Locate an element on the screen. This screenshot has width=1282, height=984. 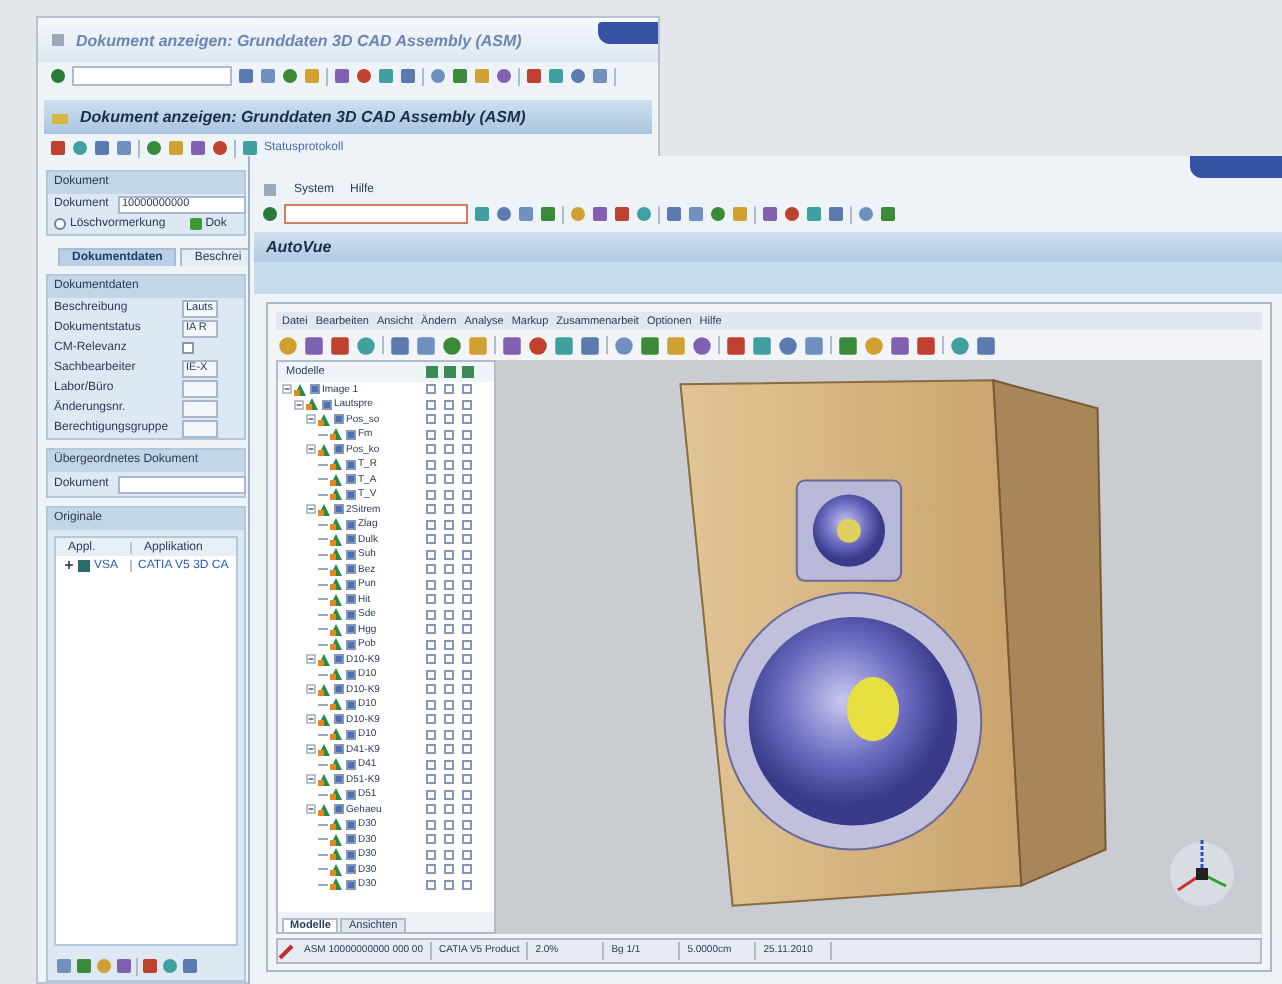
radio-button is located at coordinates (60, 224).